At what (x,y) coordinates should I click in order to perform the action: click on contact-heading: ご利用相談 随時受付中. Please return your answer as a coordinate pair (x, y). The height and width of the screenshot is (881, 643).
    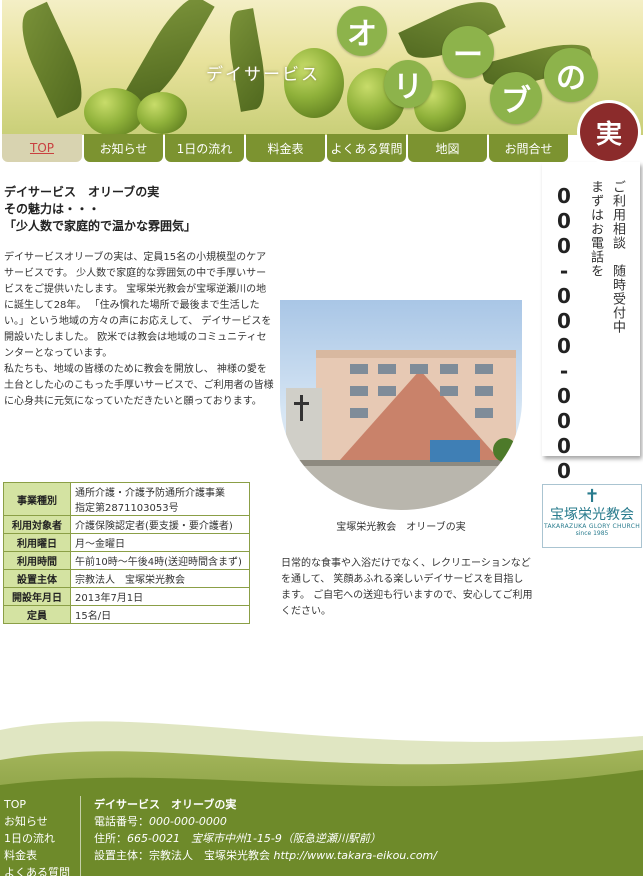
    Looking at the image, I should click on (617, 257).